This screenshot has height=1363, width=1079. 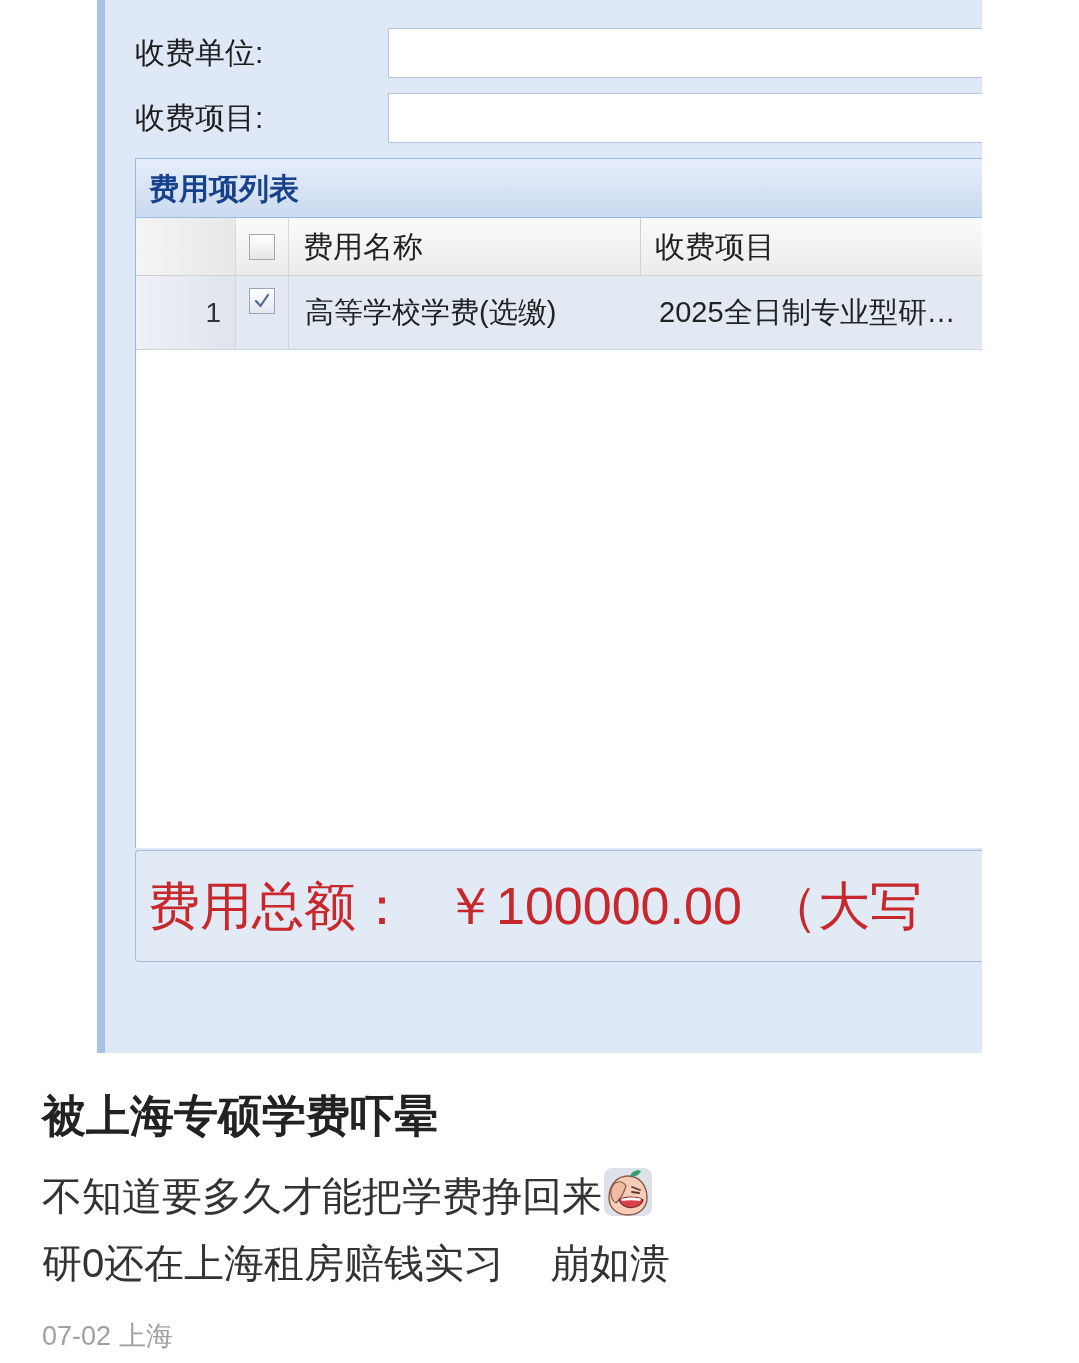 I want to click on column-header: 收费项目, so click(x=811, y=246).